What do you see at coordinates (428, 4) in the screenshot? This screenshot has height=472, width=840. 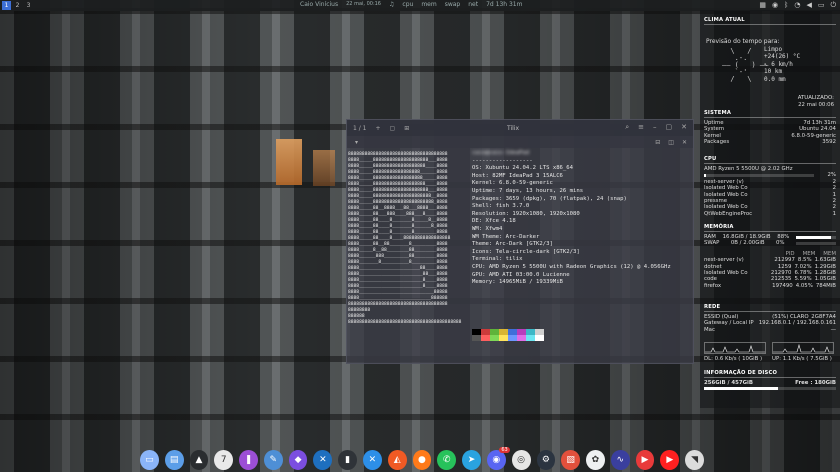 I see `mem-monitor: mem` at bounding box center [428, 4].